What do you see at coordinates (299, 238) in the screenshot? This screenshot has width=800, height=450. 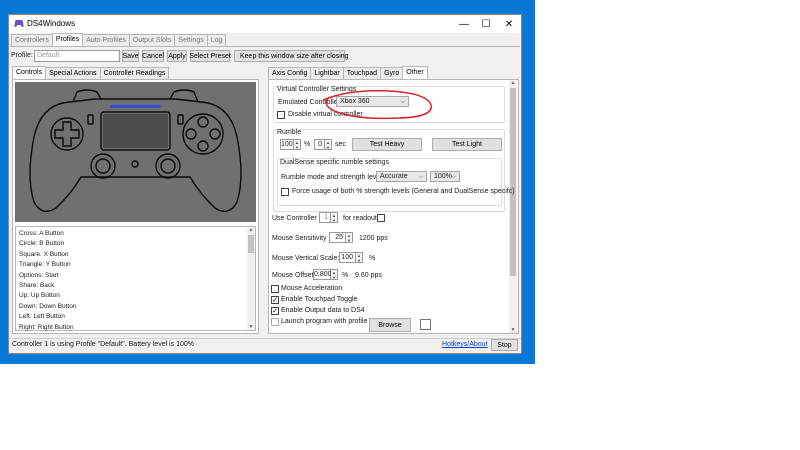 I see `mouse-sensitivity-label: Mouse Sensitivity` at bounding box center [299, 238].